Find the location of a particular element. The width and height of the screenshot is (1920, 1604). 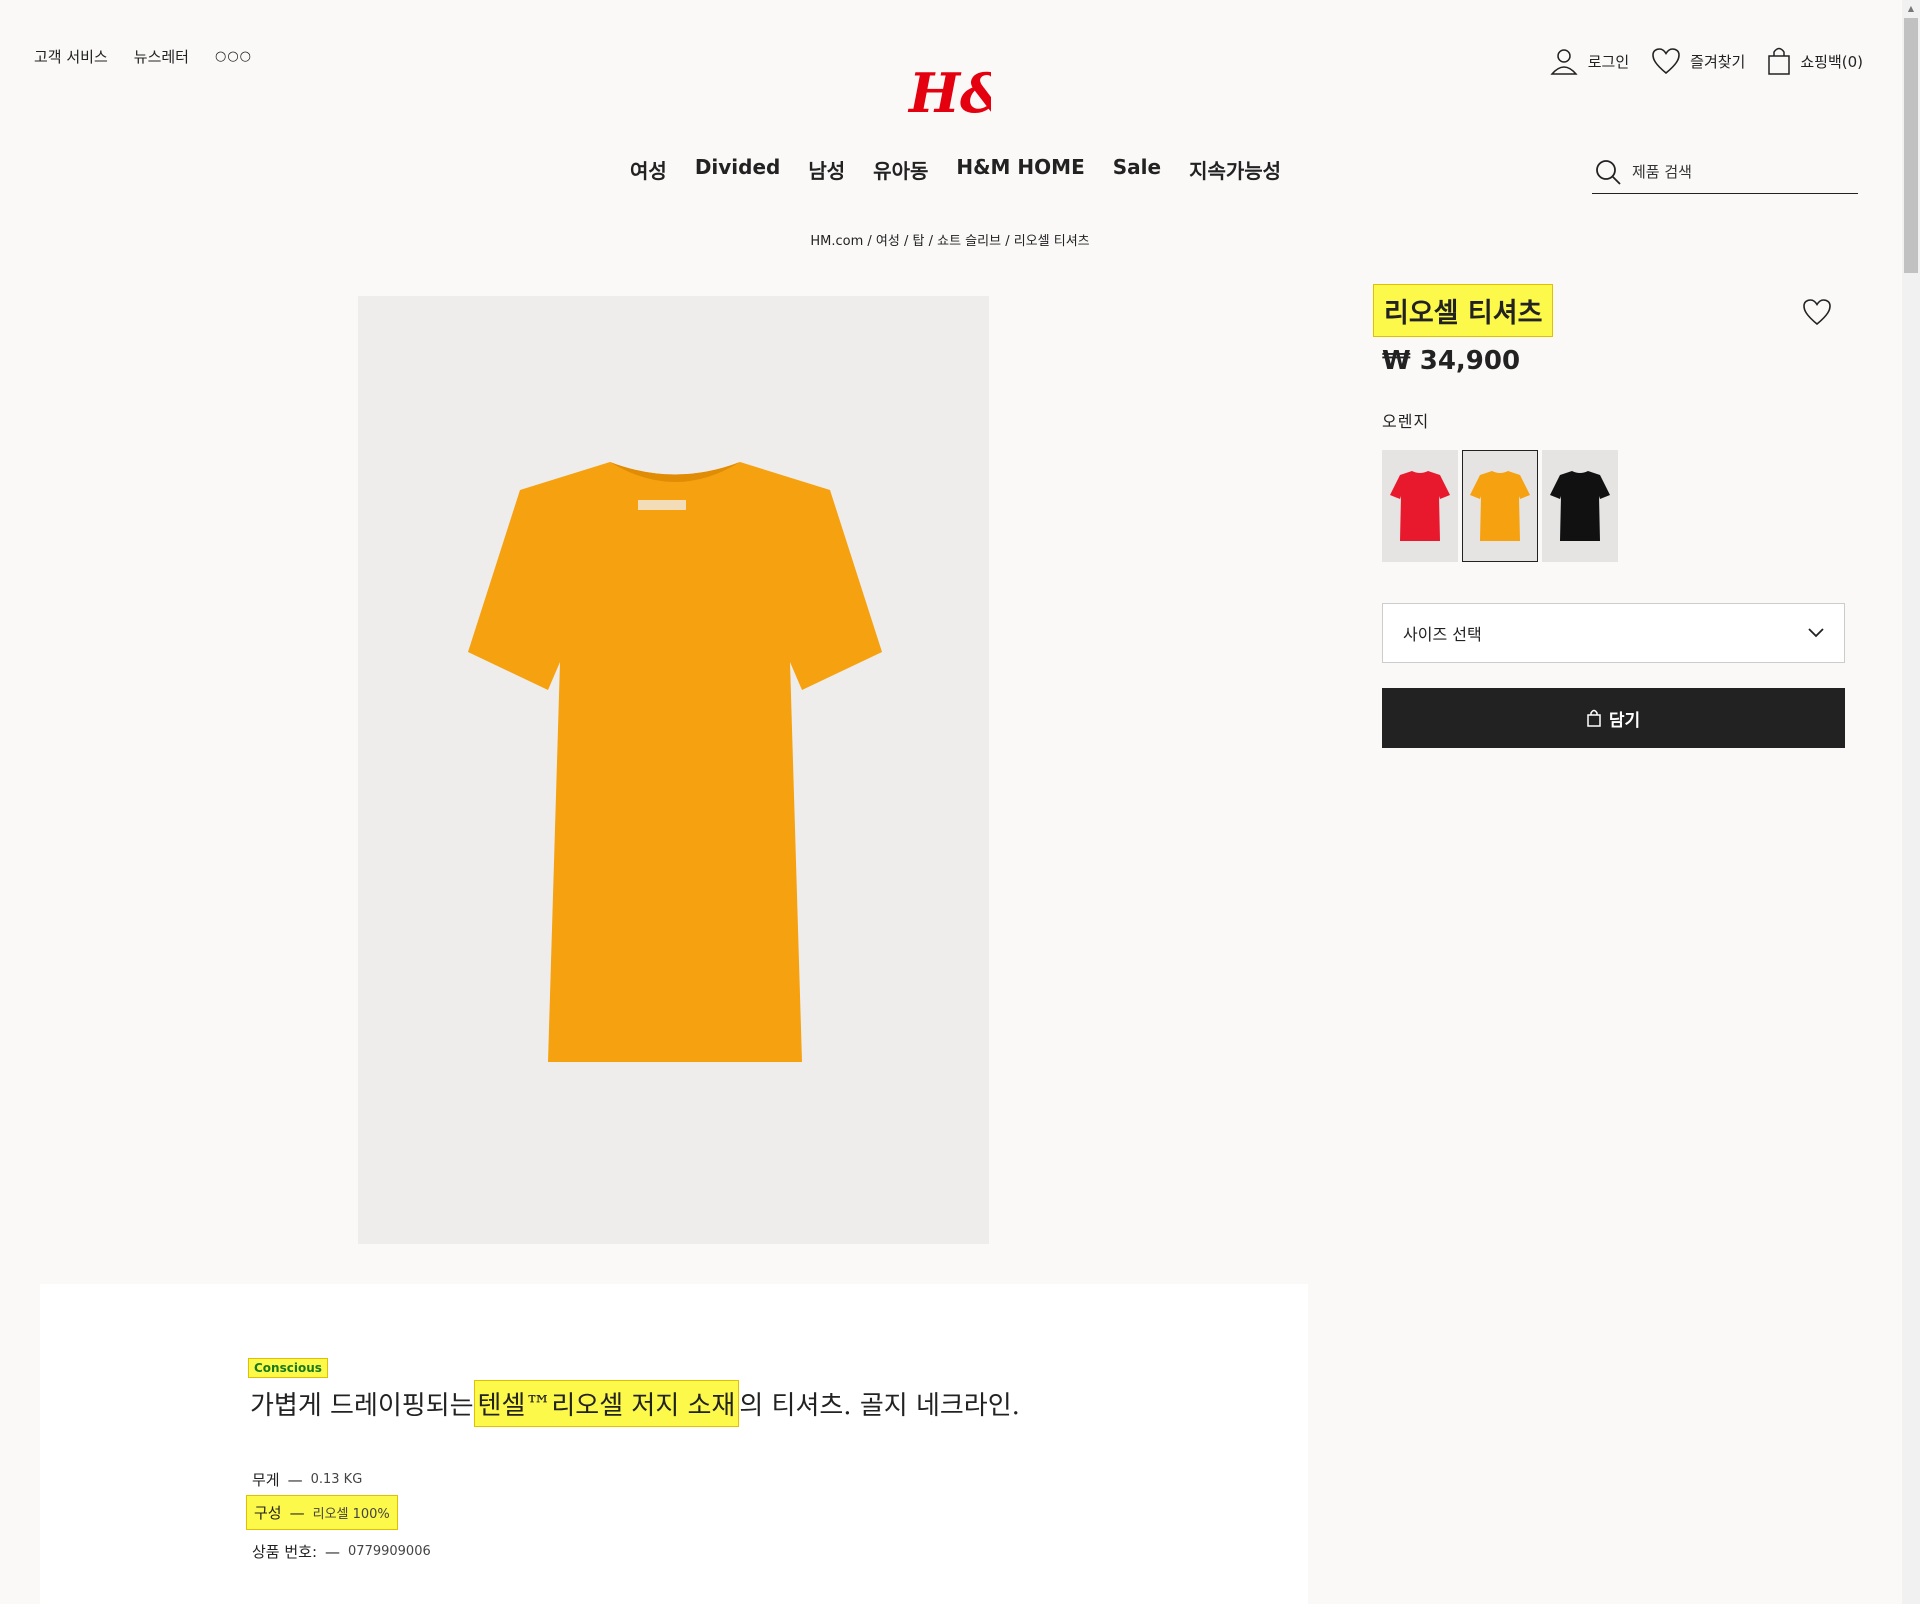

product-title-highlight: 리오셀 티셔츠 is located at coordinates (1463, 310).